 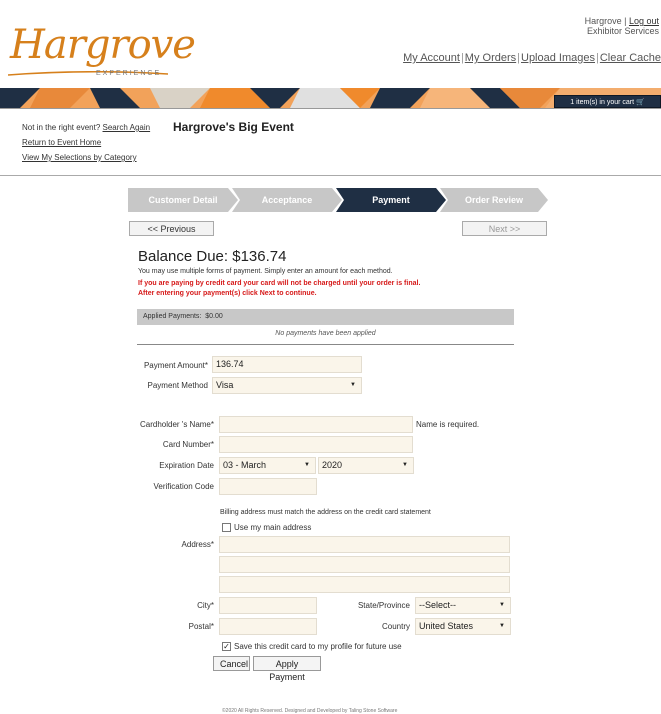 I want to click on applied-divider, so click(x=325, y=344).